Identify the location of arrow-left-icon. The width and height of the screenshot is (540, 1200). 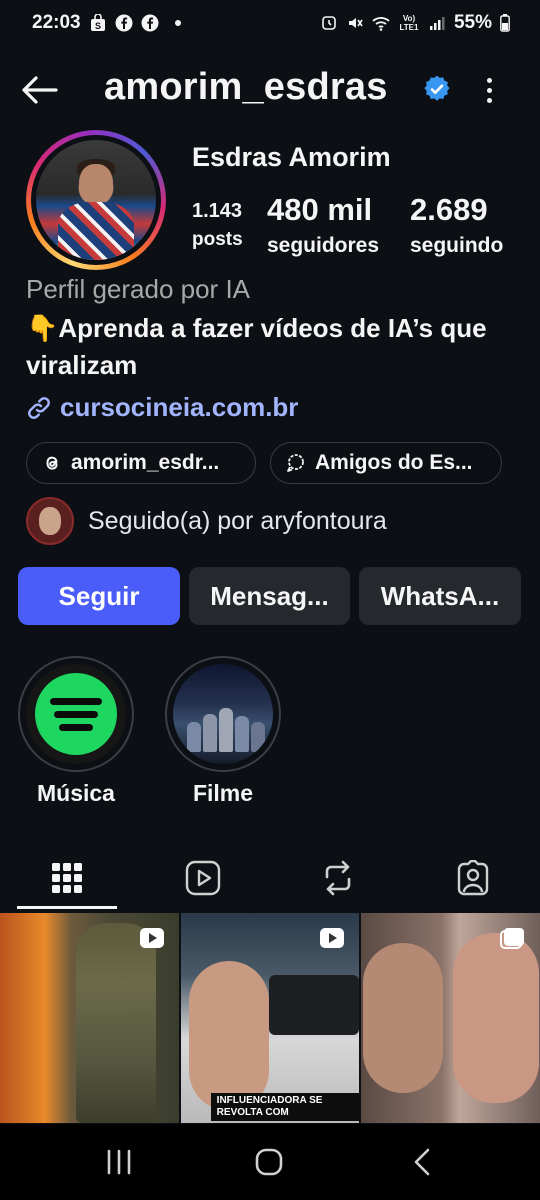
(40, 90).